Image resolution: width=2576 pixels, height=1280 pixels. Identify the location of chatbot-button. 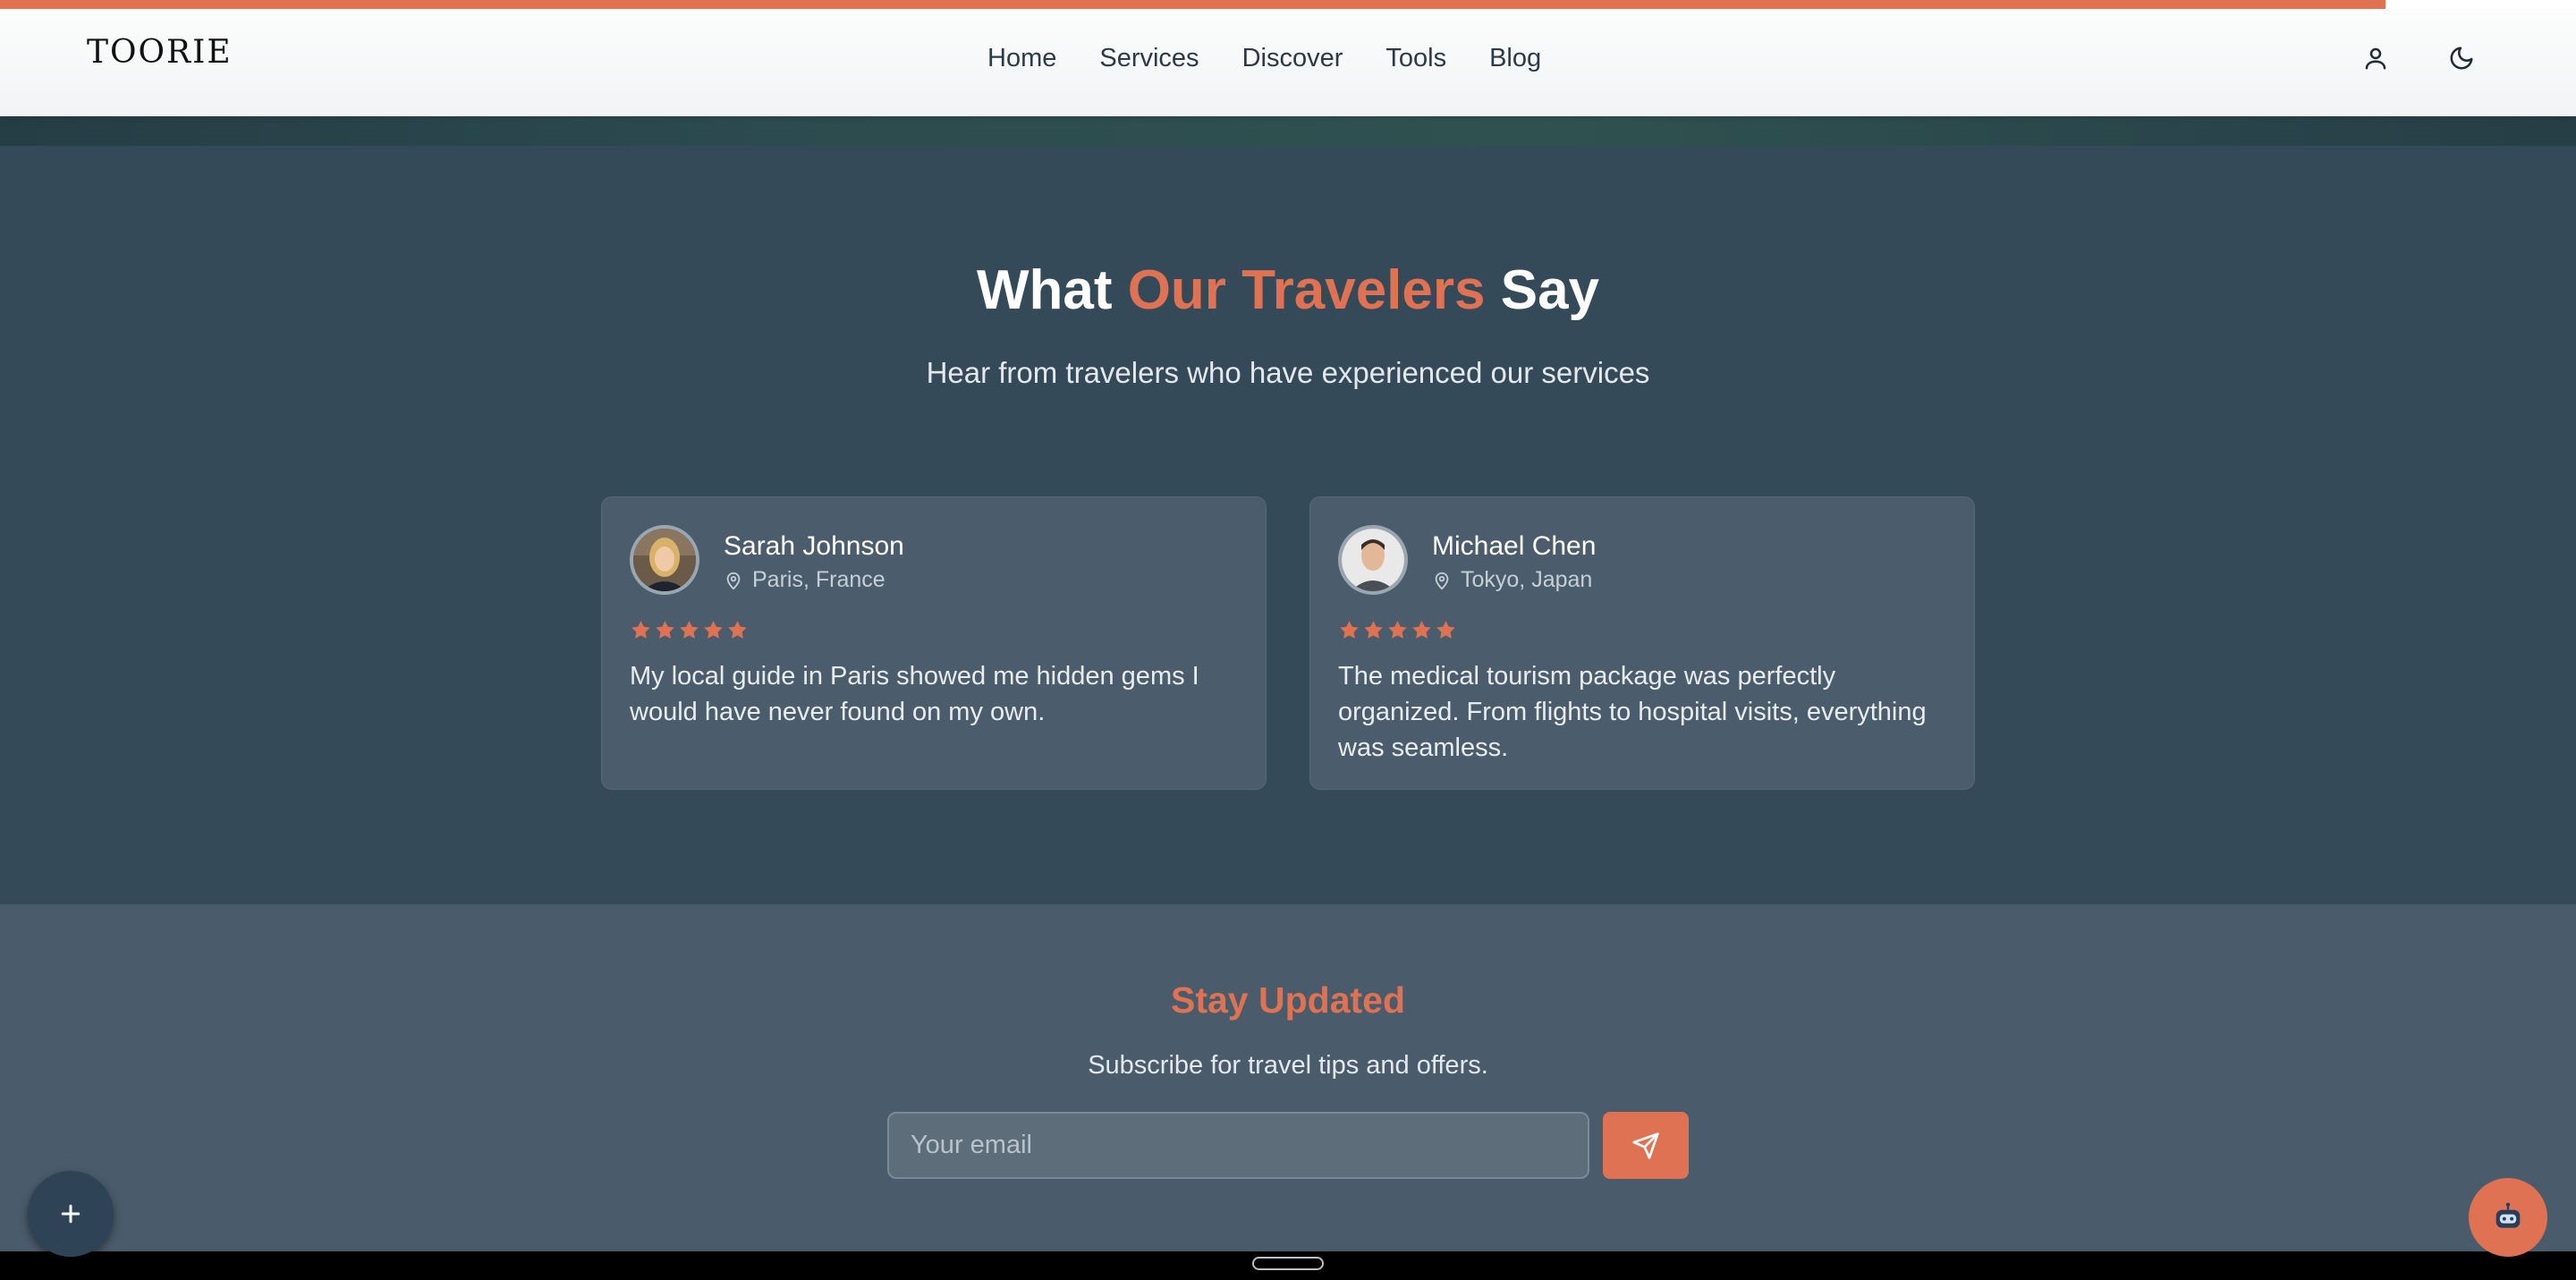
(2508, 1217).